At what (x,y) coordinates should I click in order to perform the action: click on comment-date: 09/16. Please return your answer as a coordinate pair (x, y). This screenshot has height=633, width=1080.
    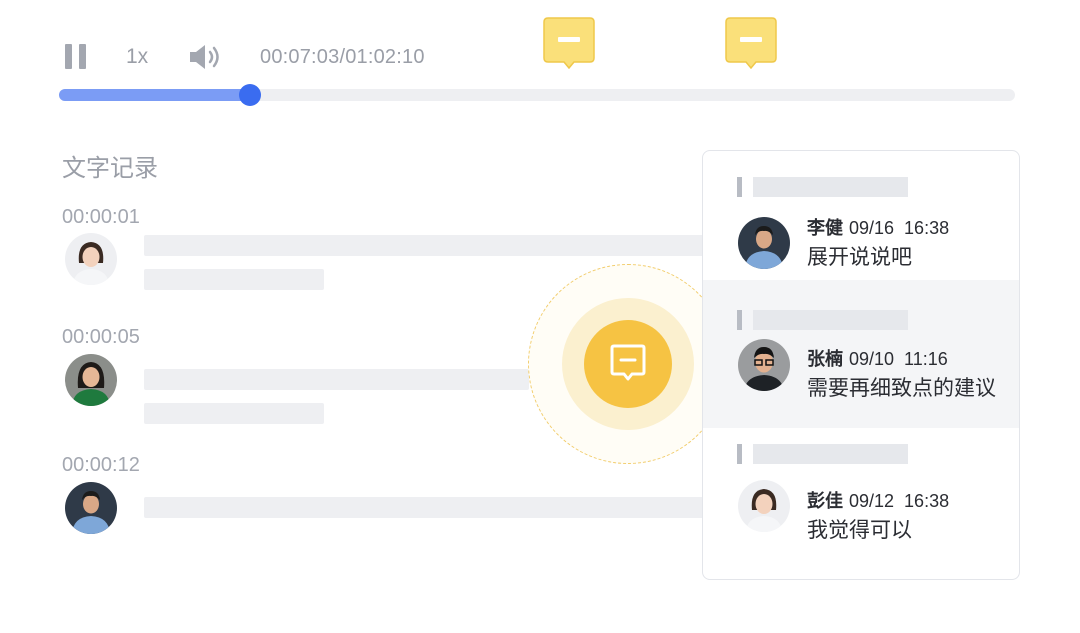
    Looking at the image, I should click on (872, 228).